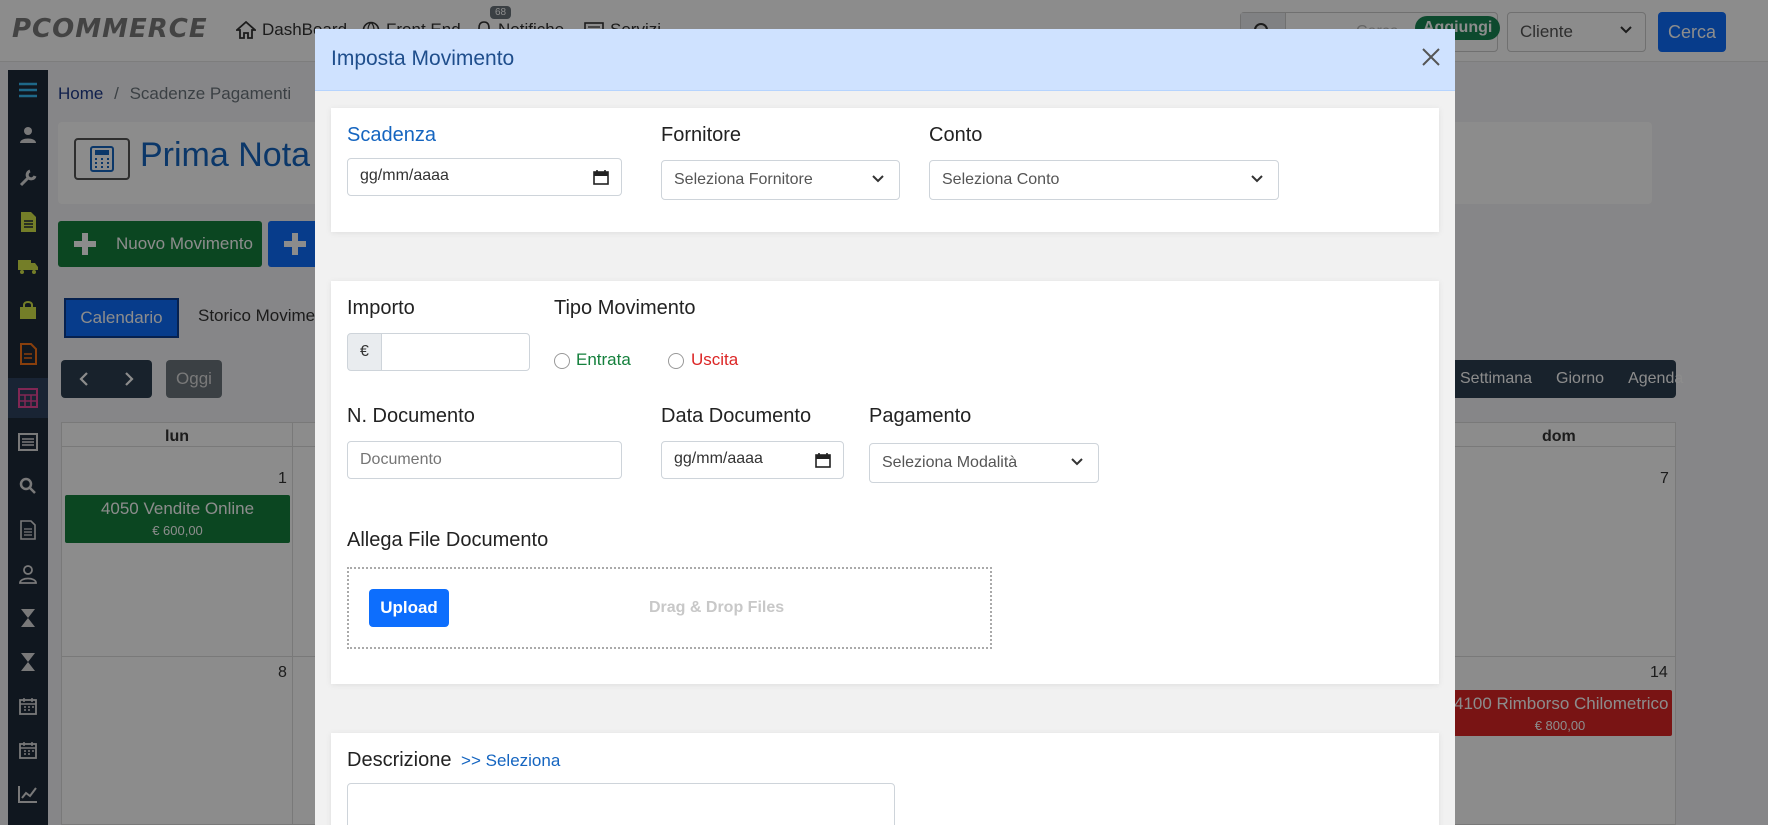 The height and width of the screenshot is (825, 1768). What do you see at coordinates (381, 308) in the screenshot?
I see `importo-label: Importo` at bounding box center [381, 308].